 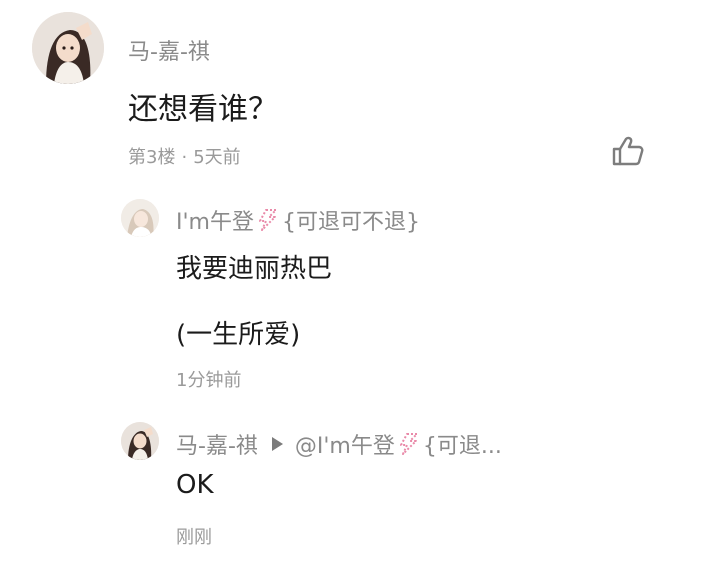 I want to click on avatar, so click(x=68, y=48).